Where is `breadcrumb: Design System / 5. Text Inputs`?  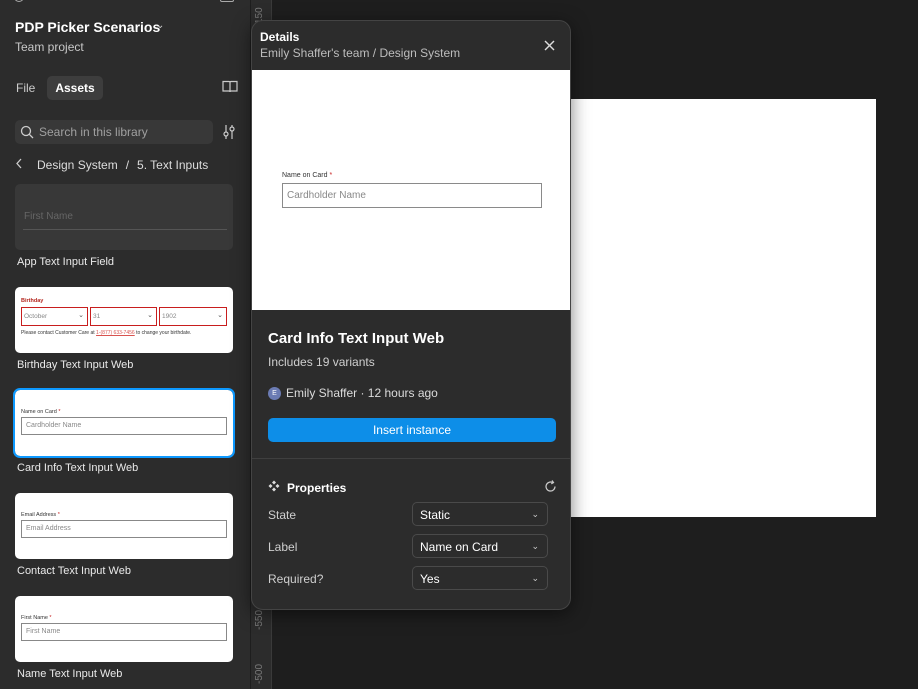
breadcrumb: Design System / 5. Text Inputs is located at coordinates (111, 164).